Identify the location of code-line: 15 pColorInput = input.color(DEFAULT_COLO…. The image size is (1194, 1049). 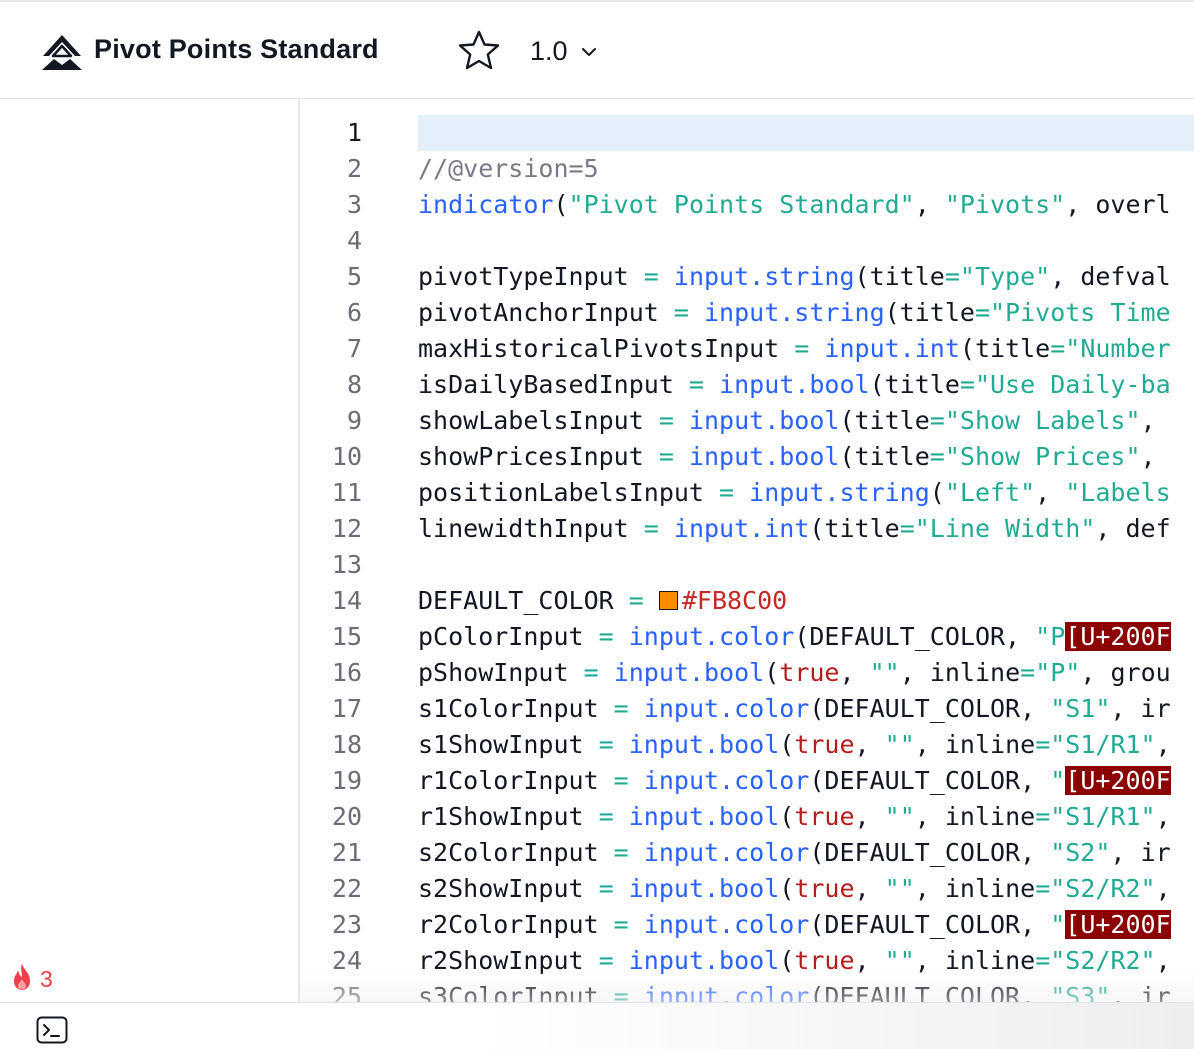
(747, 637).